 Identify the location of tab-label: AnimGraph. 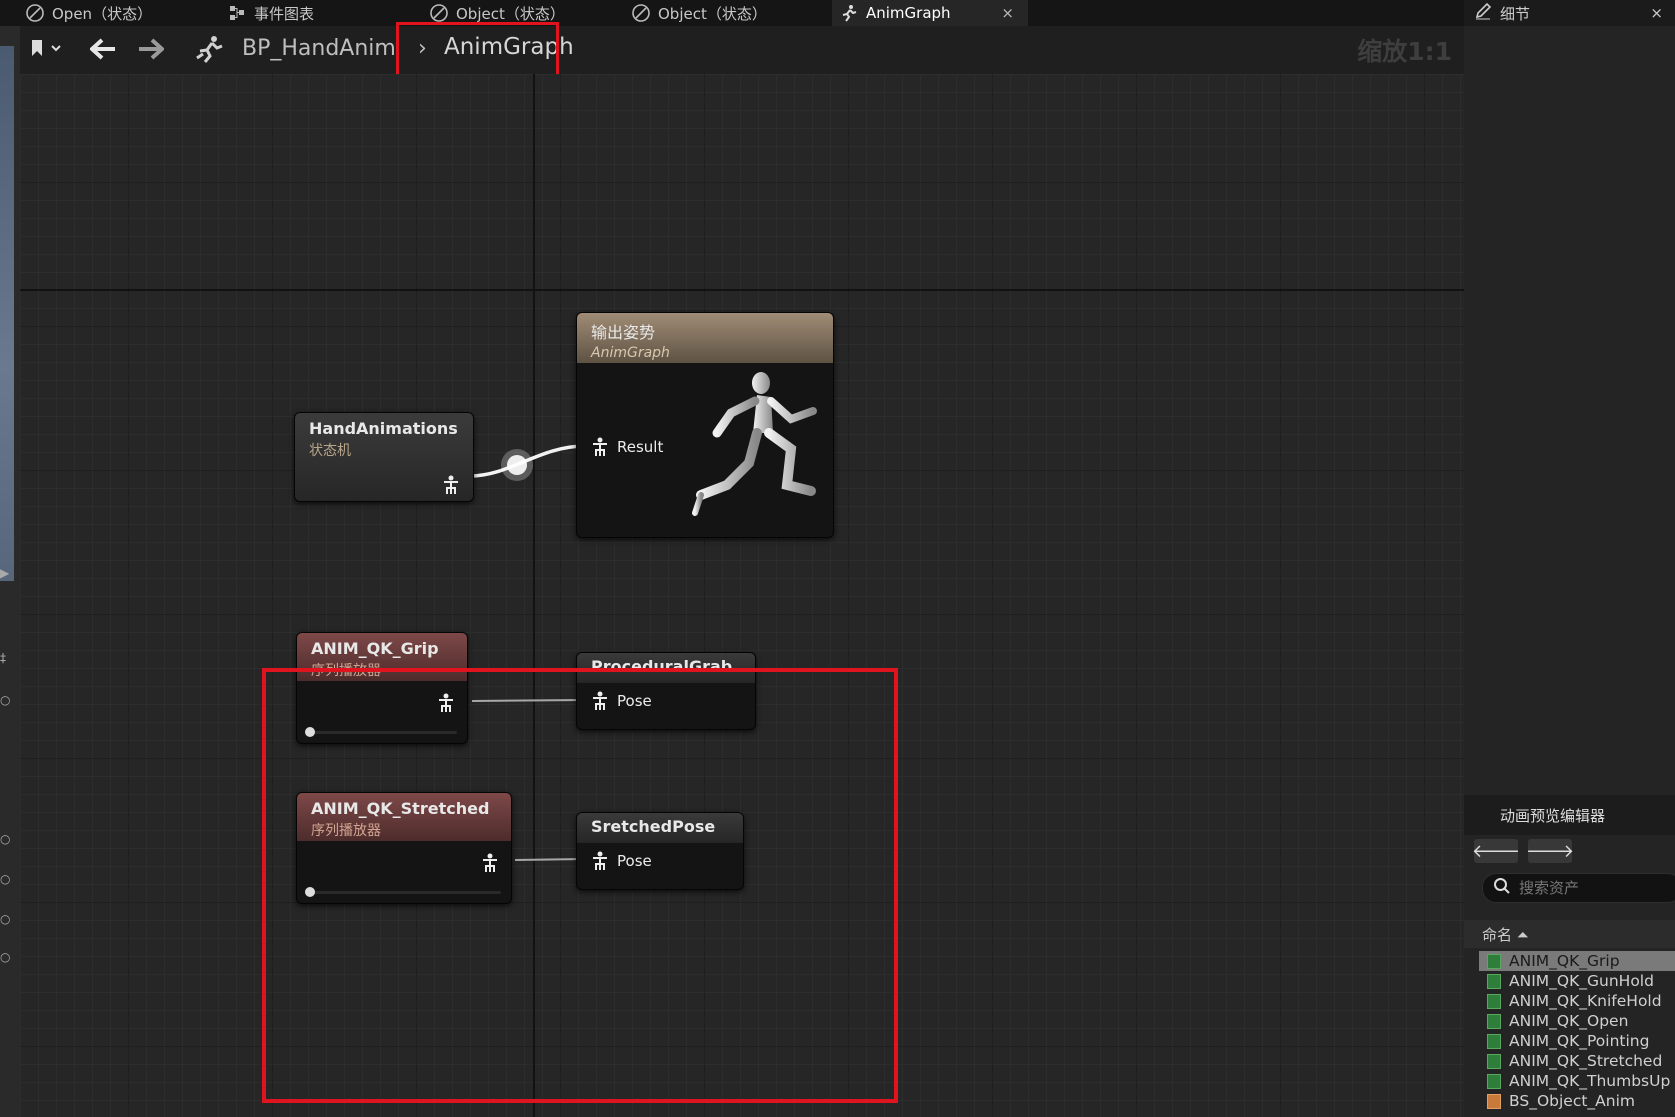
(908, 13).